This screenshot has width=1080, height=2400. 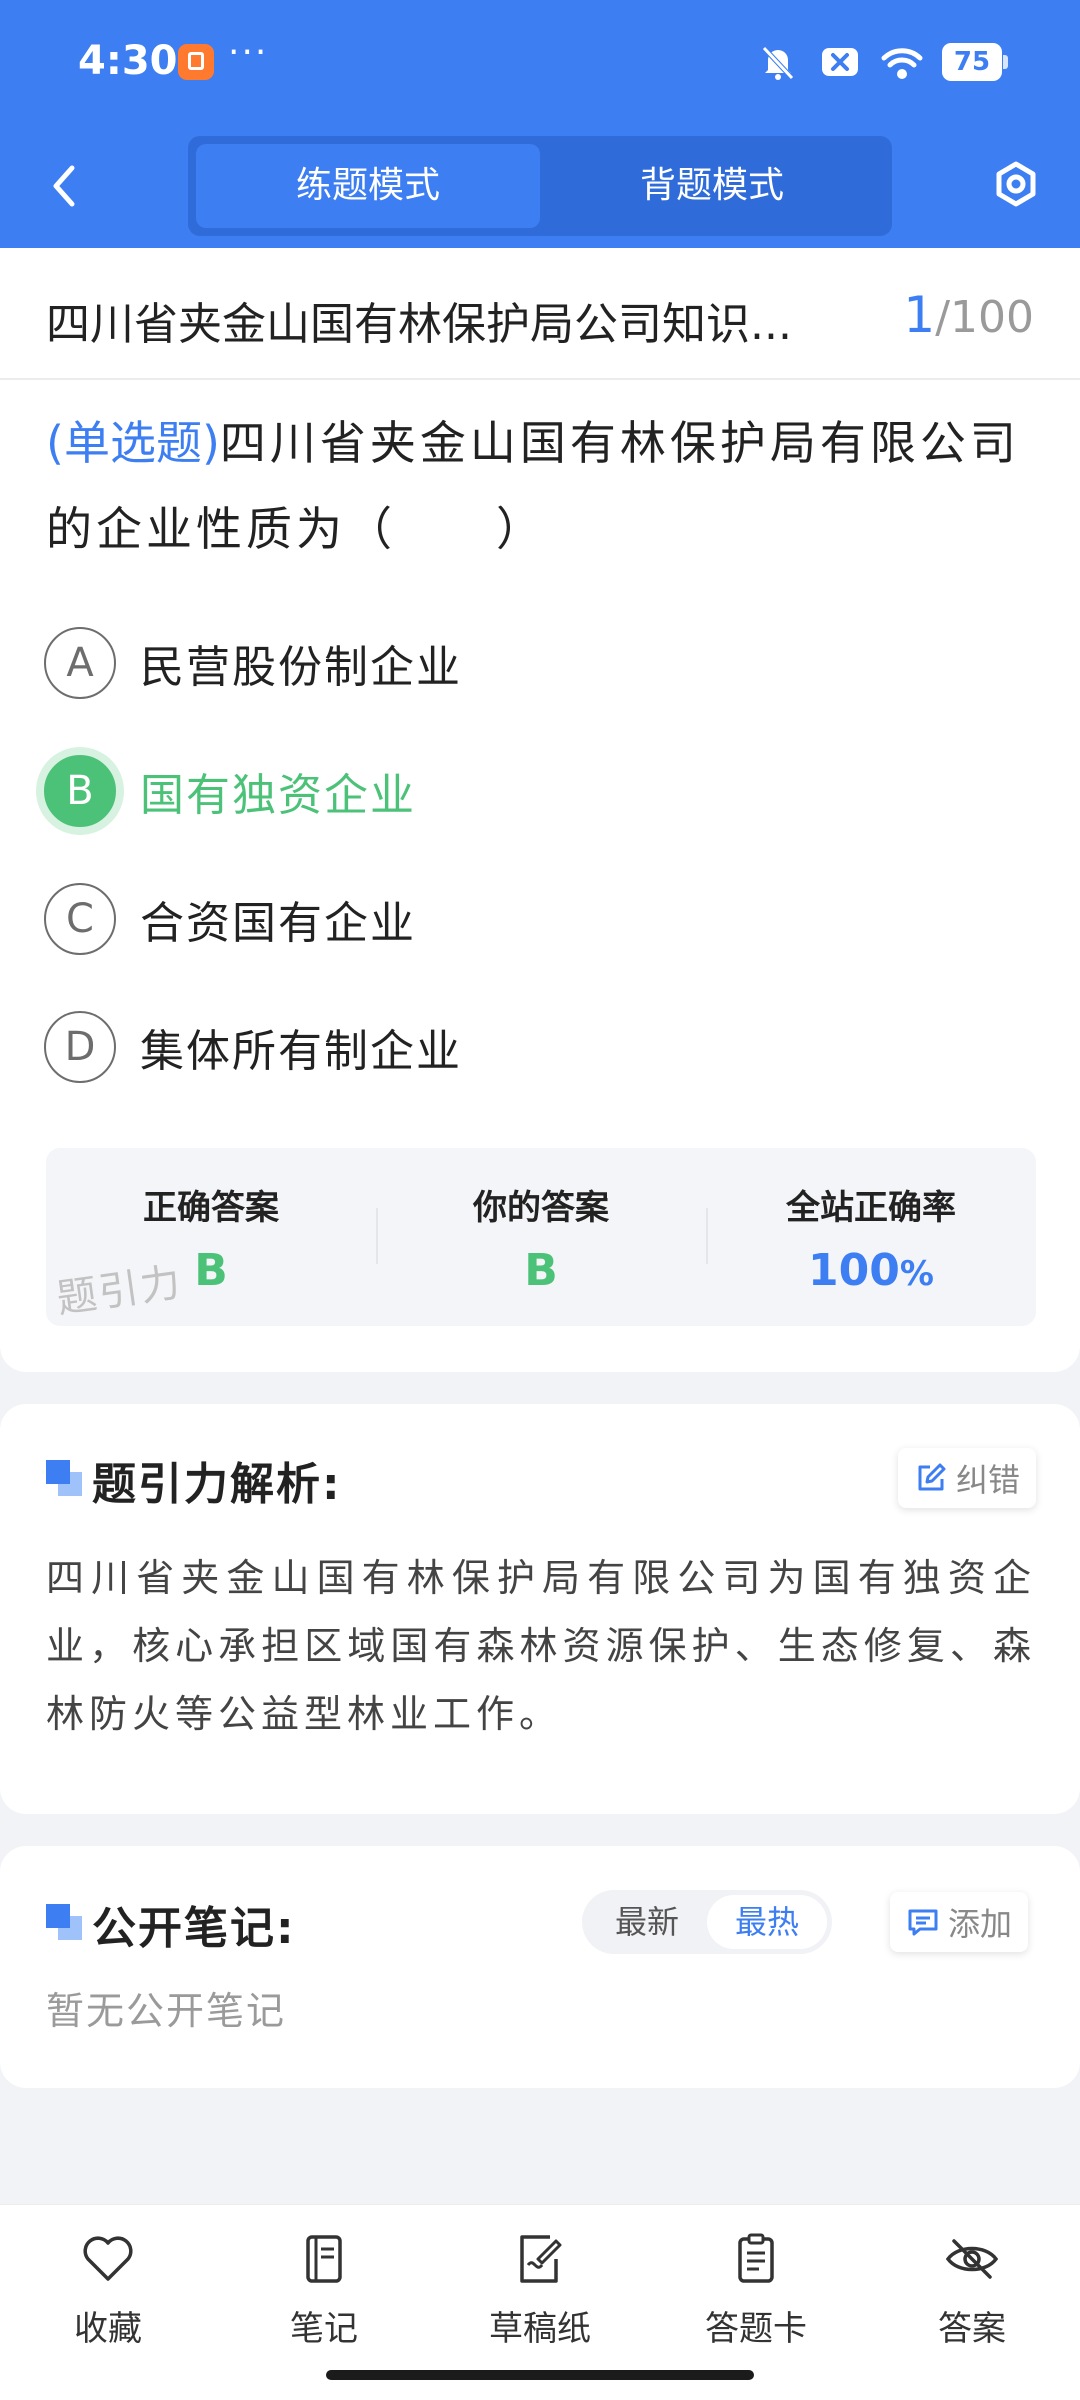 I want to click on report-error-button: 纠错, so click(x=967, y=1478).